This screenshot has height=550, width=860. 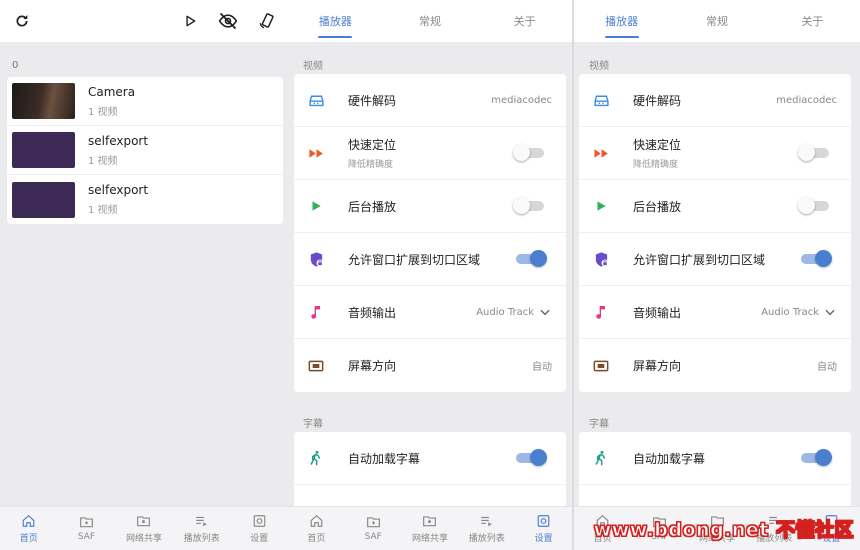 What do you see at coordinates (145, 101) in the screenshot?
I see `list-item: Camera 1 视频` at bounding box center [145, 101].